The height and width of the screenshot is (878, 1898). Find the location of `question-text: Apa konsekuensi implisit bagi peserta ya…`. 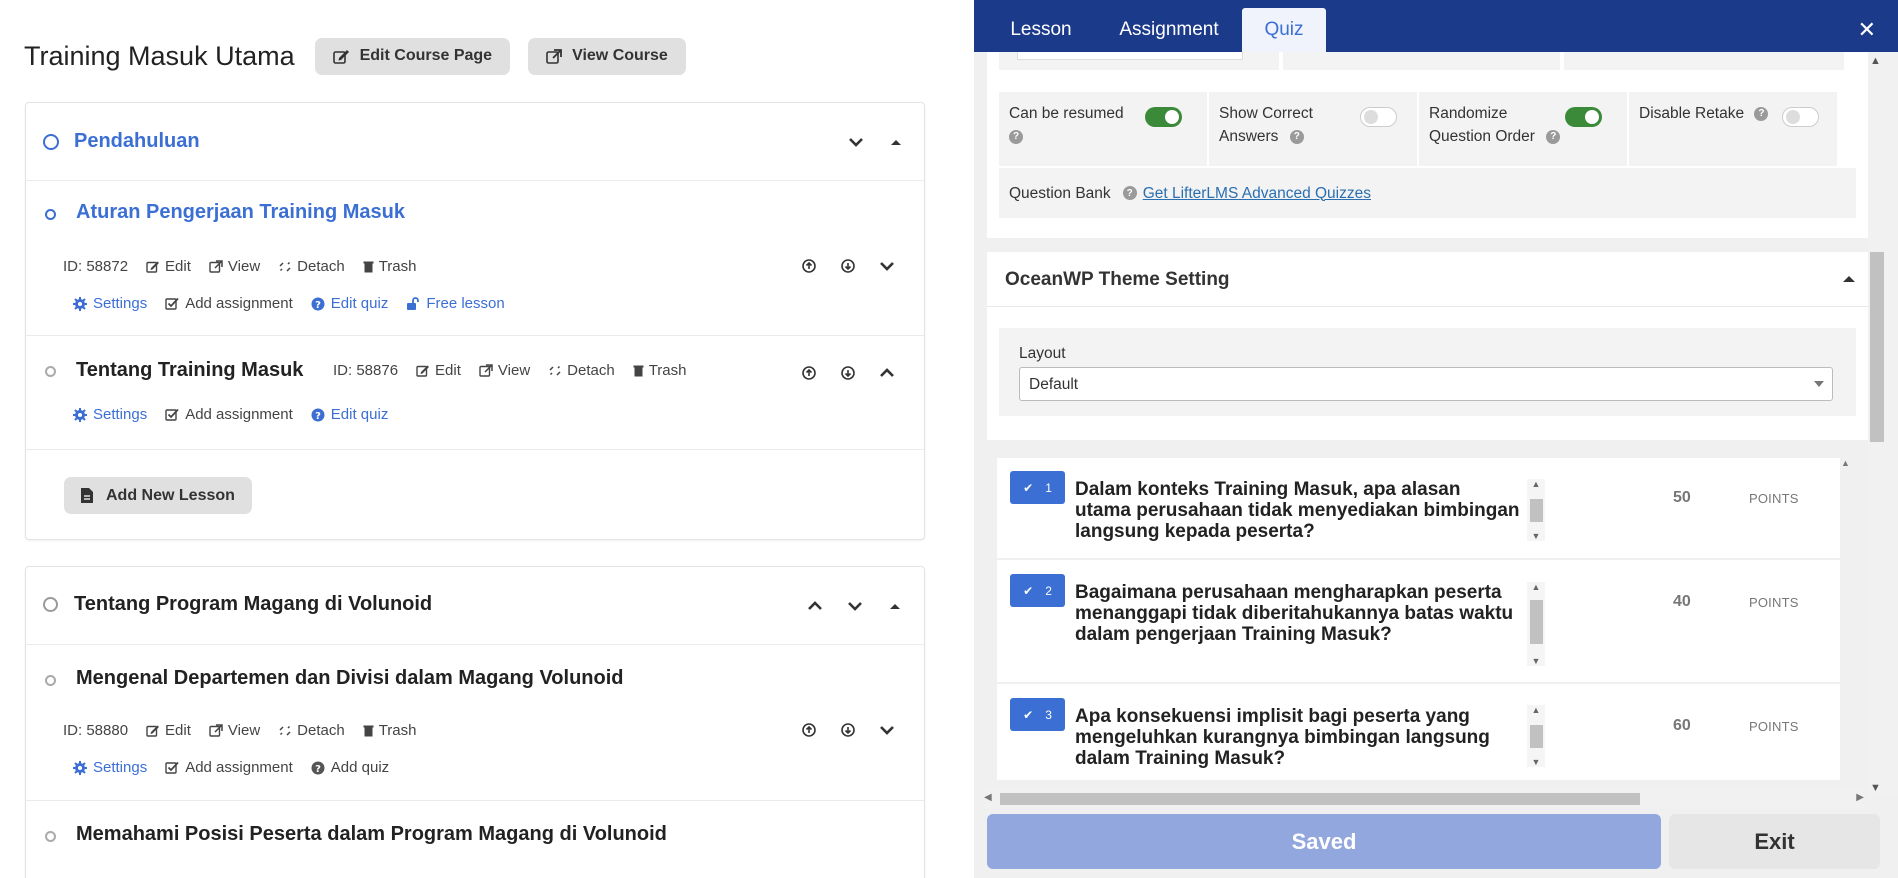

question-text: Apa konsekuensi implisit bagi peserta ya… is located at coordinates (1282, 737).